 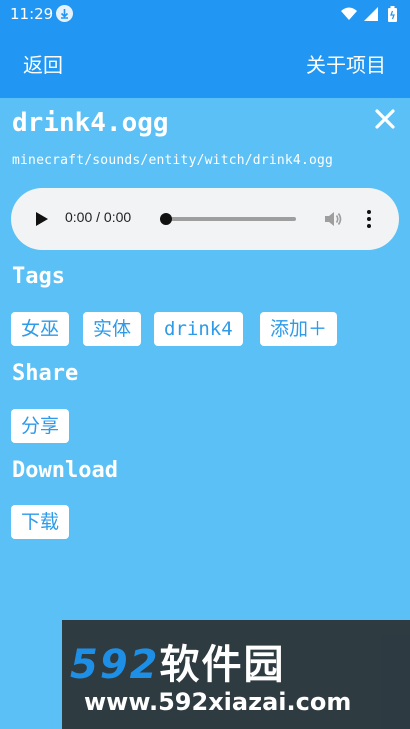 I want to click on audio-player: 0:00 / 0:00, so click(x=205, y=219).